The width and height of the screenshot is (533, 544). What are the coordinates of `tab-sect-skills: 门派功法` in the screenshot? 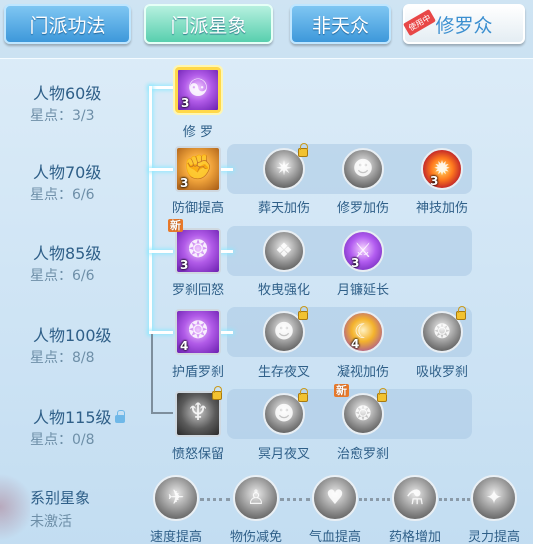 It's located at (67, 24).